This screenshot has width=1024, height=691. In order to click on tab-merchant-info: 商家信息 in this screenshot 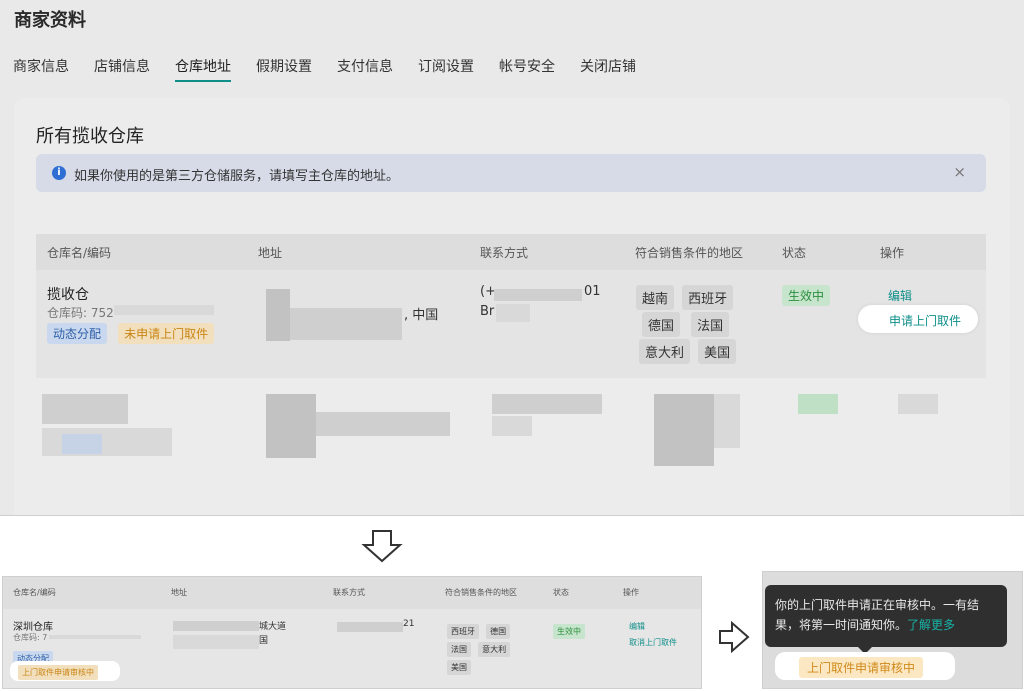, I will do `click(41, 69)`.